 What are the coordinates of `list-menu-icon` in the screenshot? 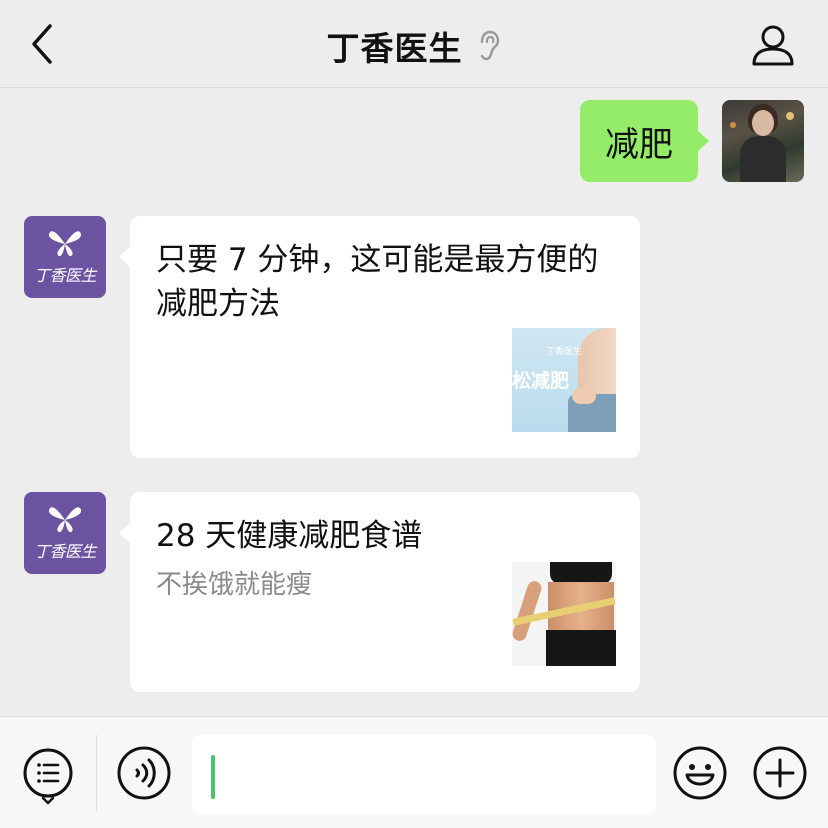 It's located at (48, 776).